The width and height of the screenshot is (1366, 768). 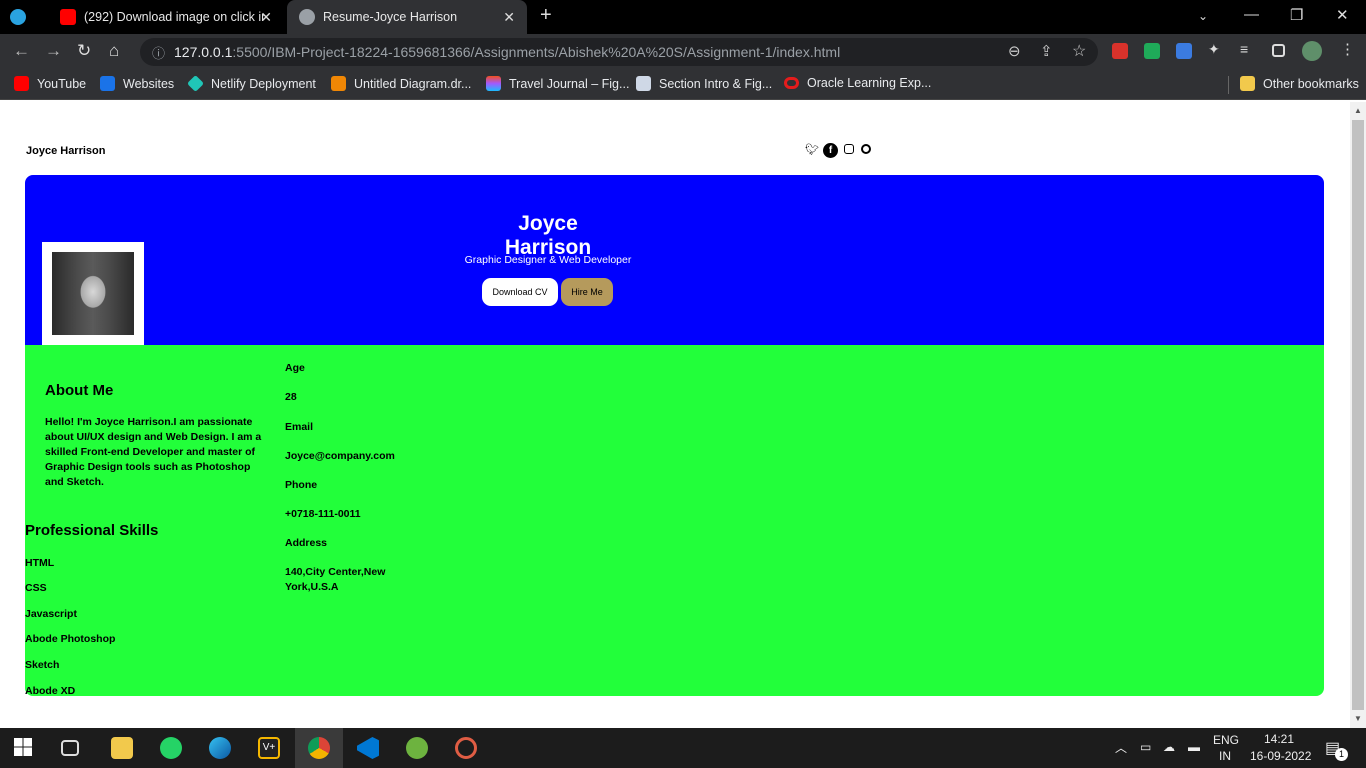 I want to click on about-heading: About Me, so click(x=79, y=390).